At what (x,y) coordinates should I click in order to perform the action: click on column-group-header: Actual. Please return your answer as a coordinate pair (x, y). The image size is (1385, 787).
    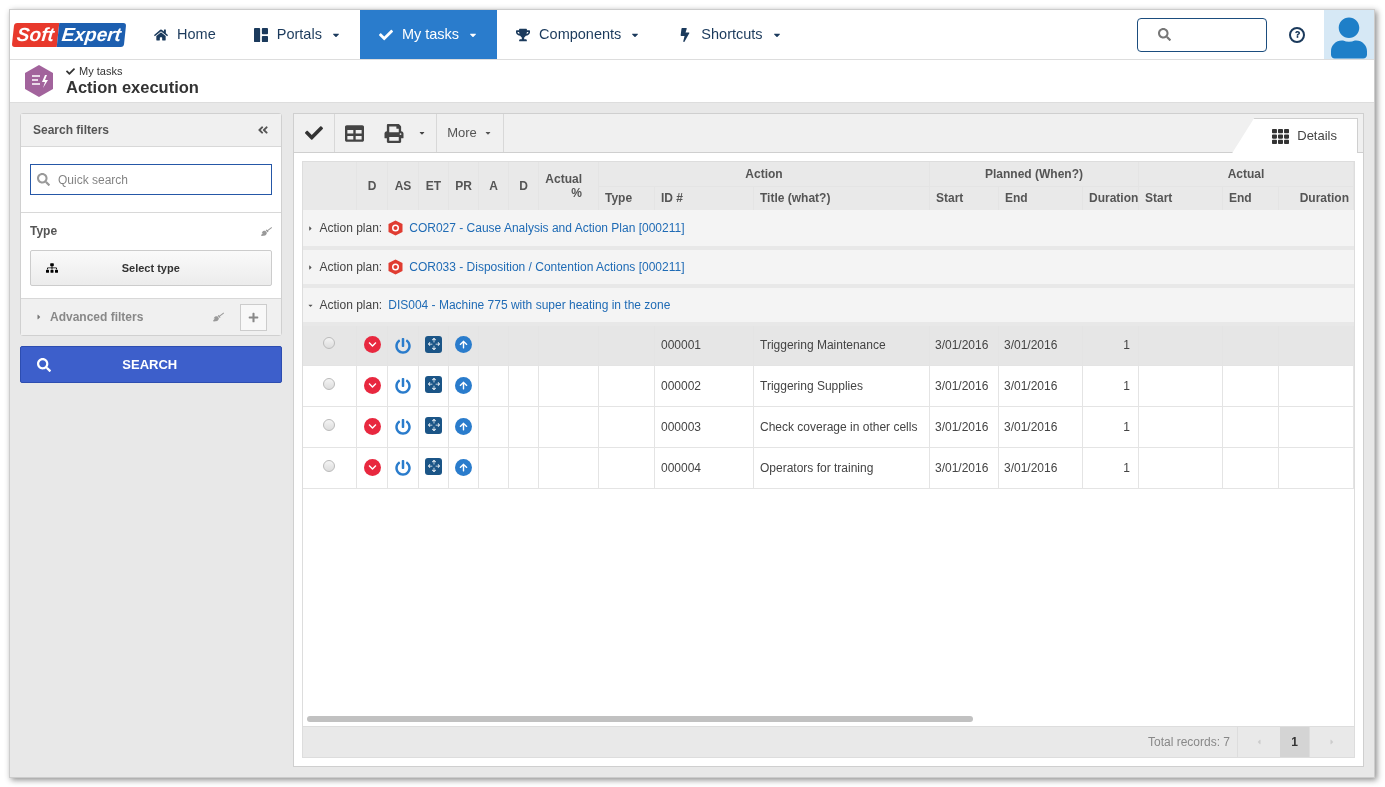
    Looking at the image, I should click on (1246, 174).